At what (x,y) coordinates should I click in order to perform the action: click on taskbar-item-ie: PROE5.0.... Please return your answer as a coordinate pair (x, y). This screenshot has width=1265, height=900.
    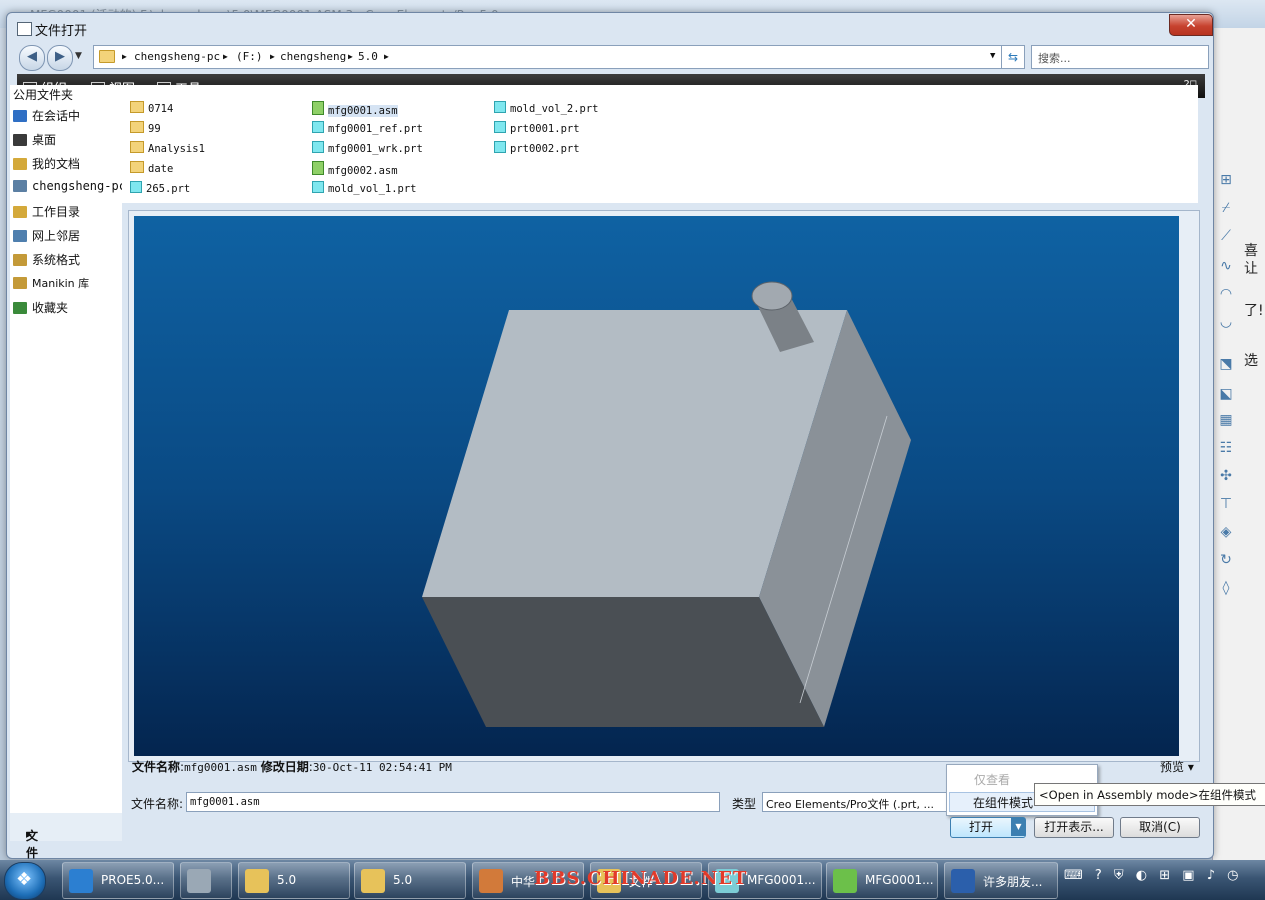
    Looking at the image, I should click on (118, 880).